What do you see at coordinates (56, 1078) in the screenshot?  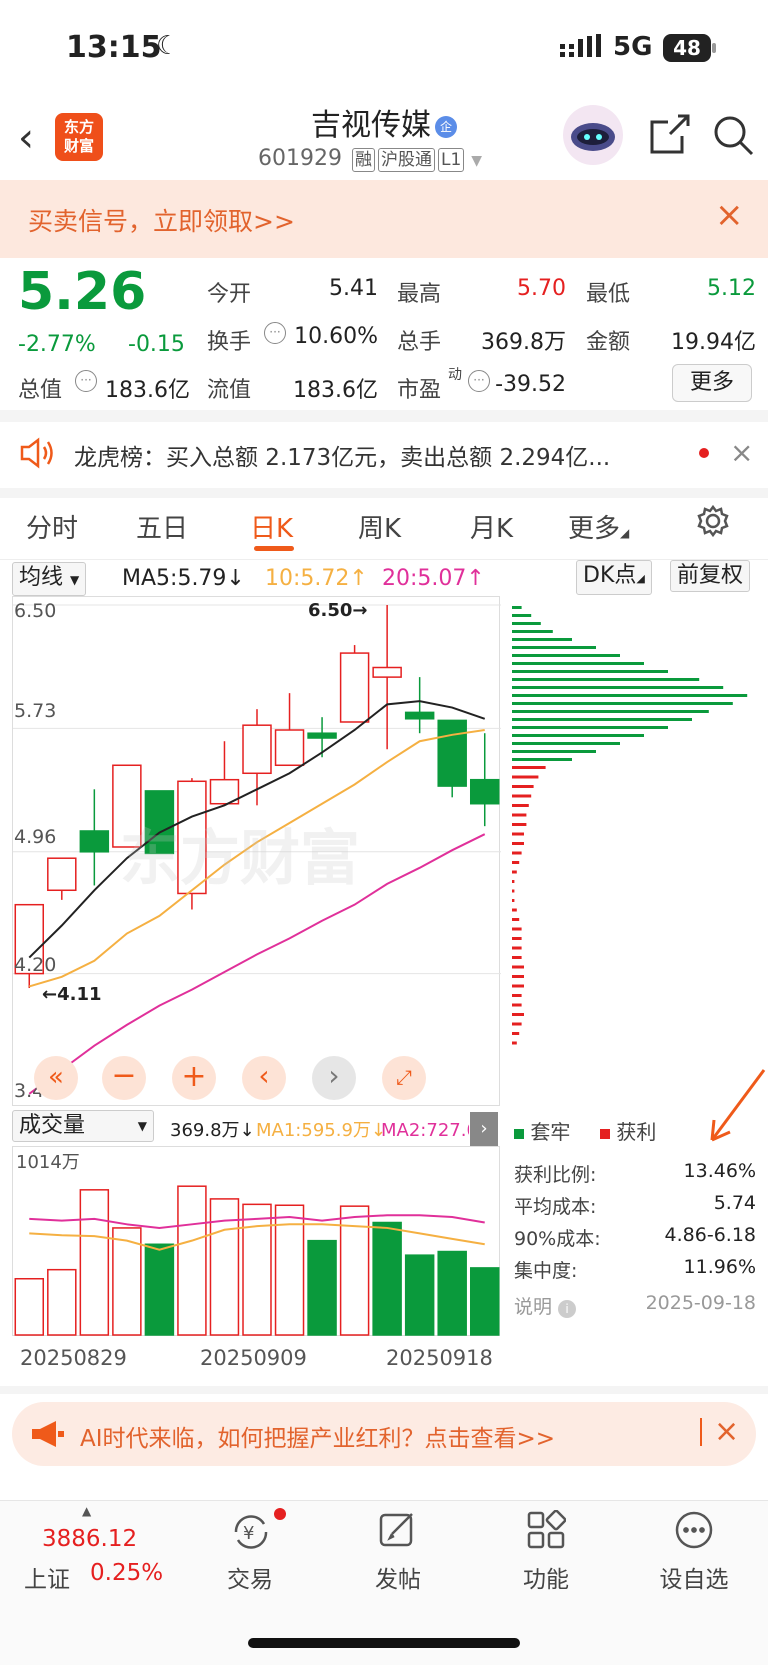 I see `scroll-left-fast-icon: «` at bounding box center [56, 1078].